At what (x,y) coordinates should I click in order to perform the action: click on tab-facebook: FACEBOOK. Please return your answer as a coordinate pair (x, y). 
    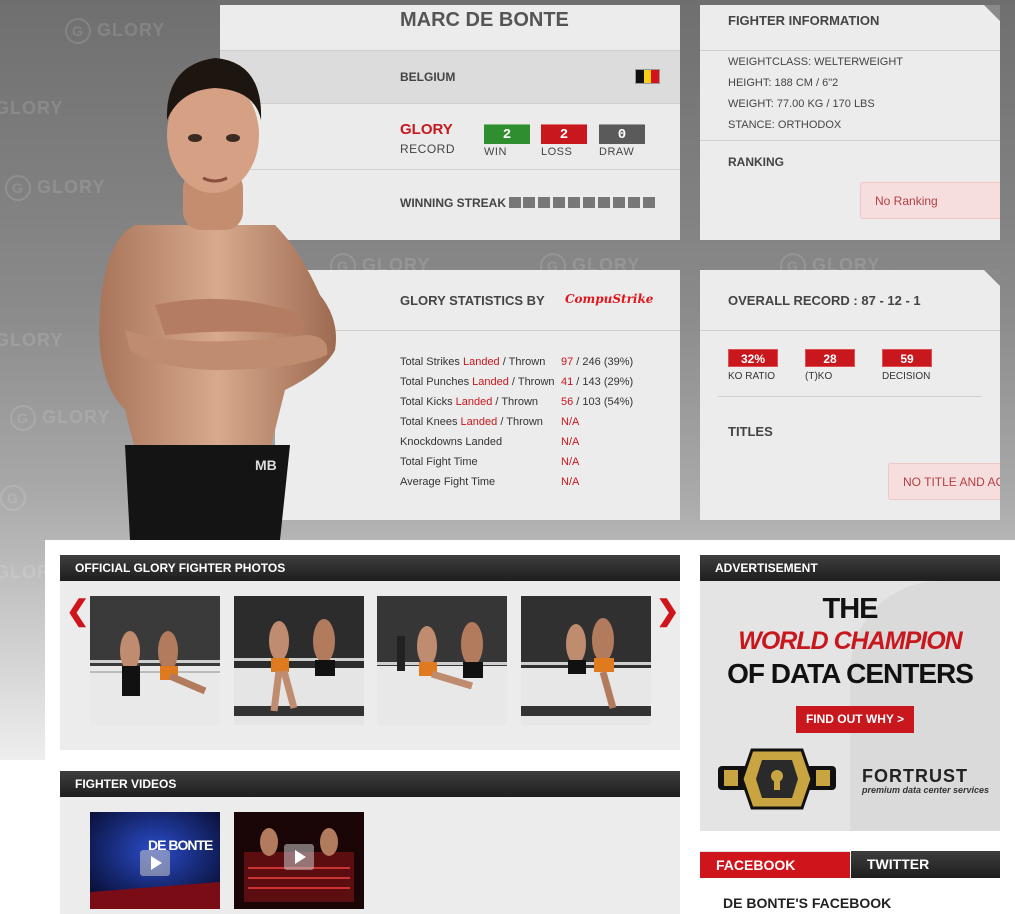
    Looking at the image, I should click on (775, 864).